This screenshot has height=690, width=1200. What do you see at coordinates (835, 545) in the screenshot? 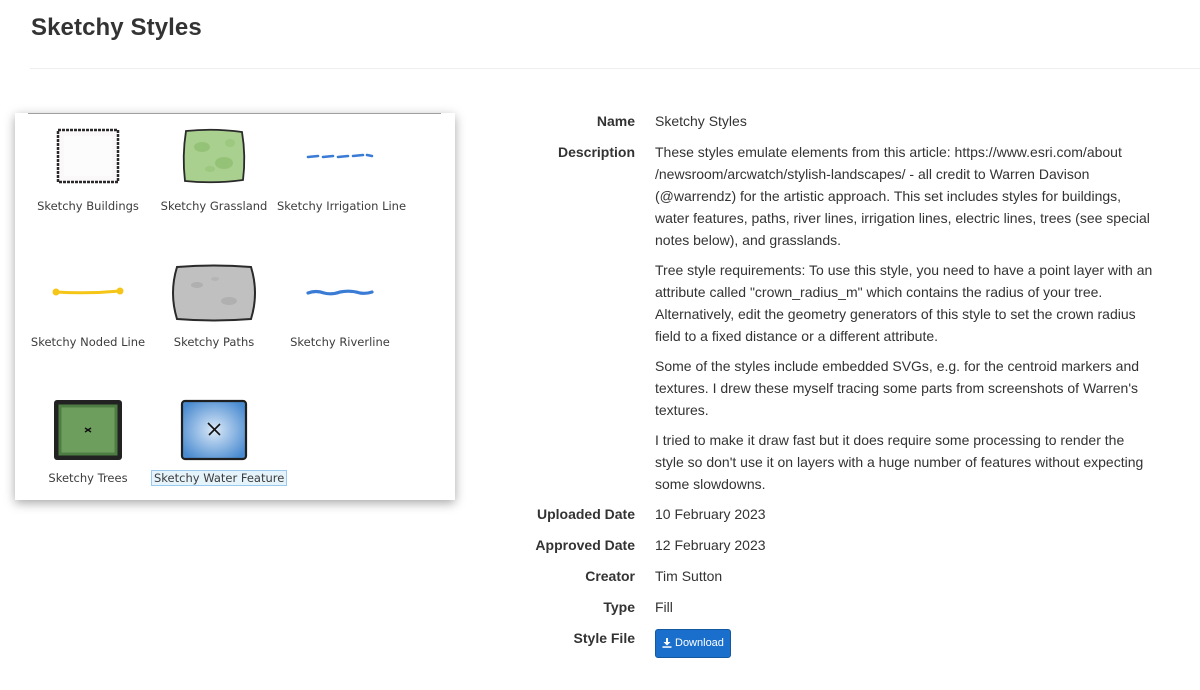
I see `detail-row-approved: Approved Date 12 February 2023` at bounding box center [835, 545].